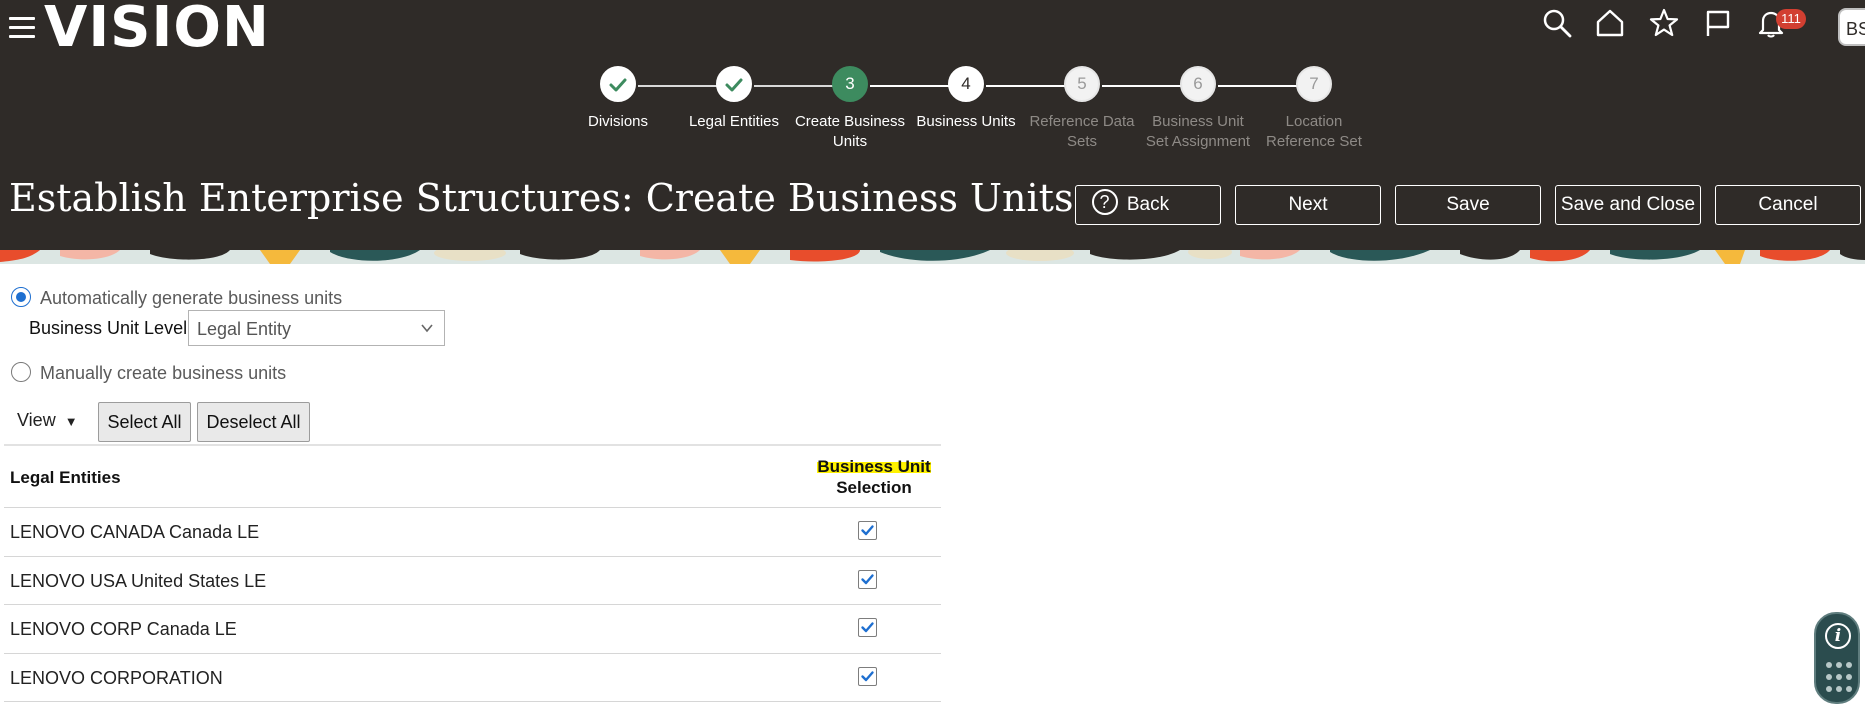 The image size is (1865, 706). Describe the element at coordinates (472, 678) in the screenshot. I see `table-row: LENOVO CORPORATION` at that location.